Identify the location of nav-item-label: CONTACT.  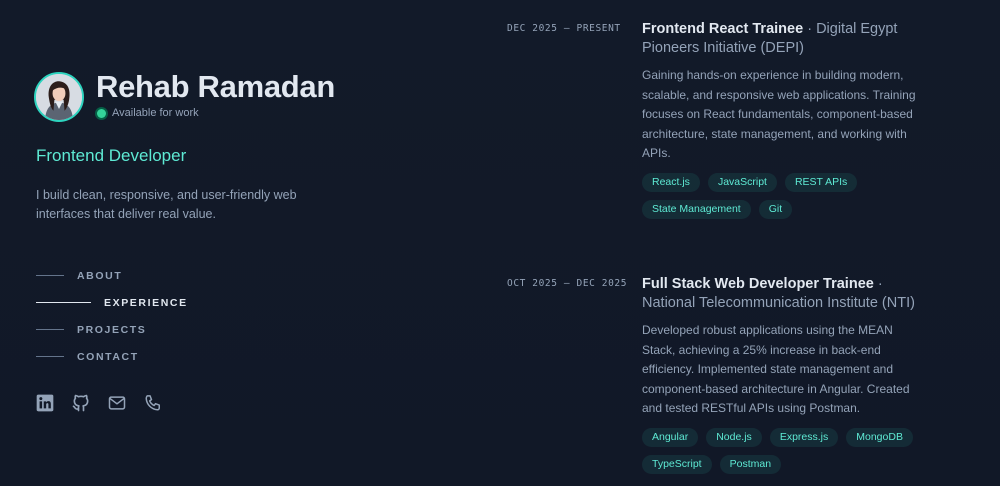
(108, 356).